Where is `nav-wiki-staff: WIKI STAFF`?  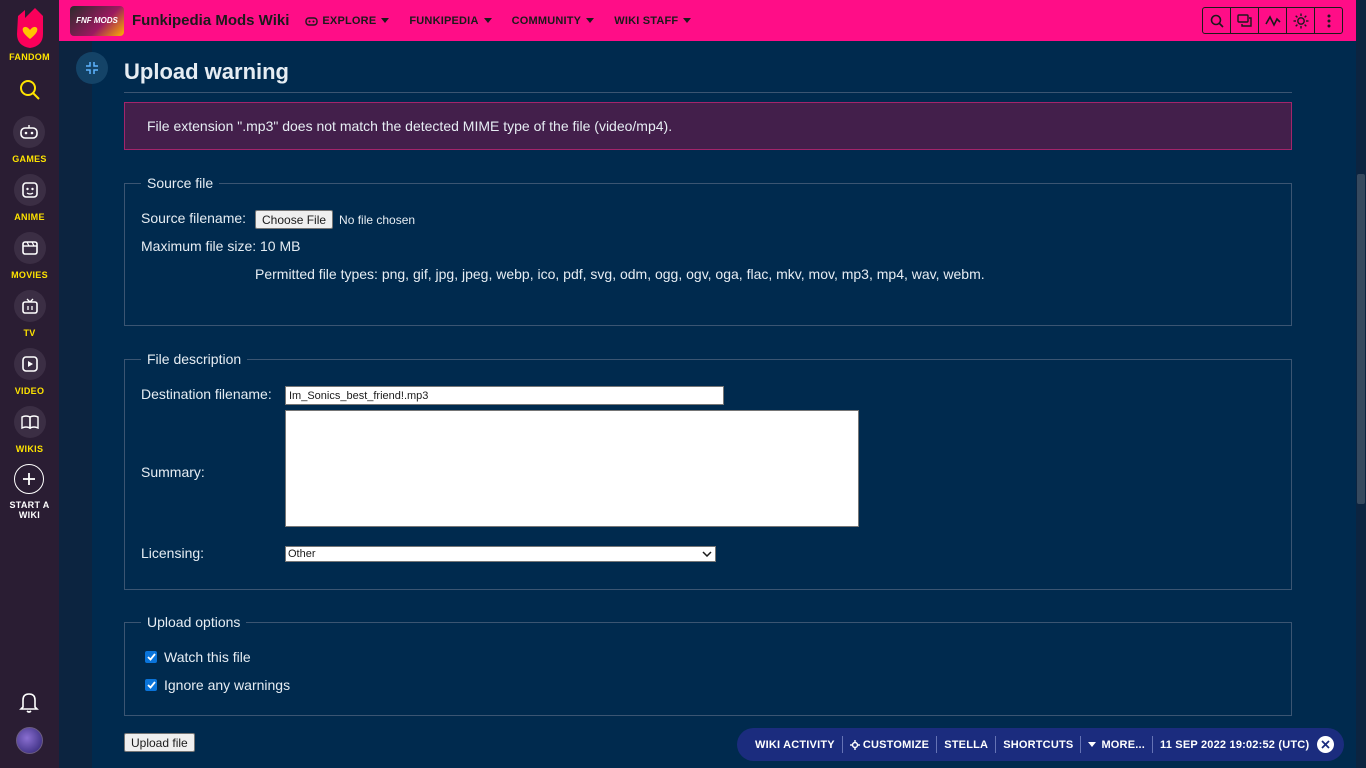
nav-wiki-staff: WIKI STAFF is located at coordinates (653, 20).